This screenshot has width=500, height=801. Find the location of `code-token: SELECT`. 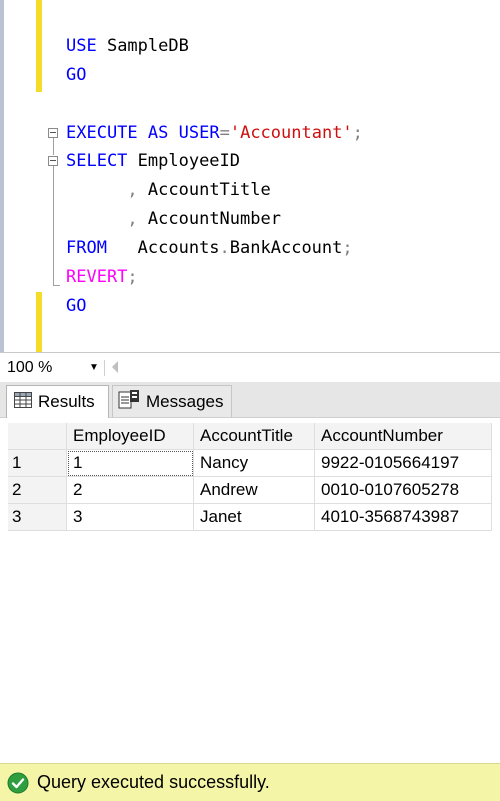

code-token: SELECT is located at coordinates (97, 161).